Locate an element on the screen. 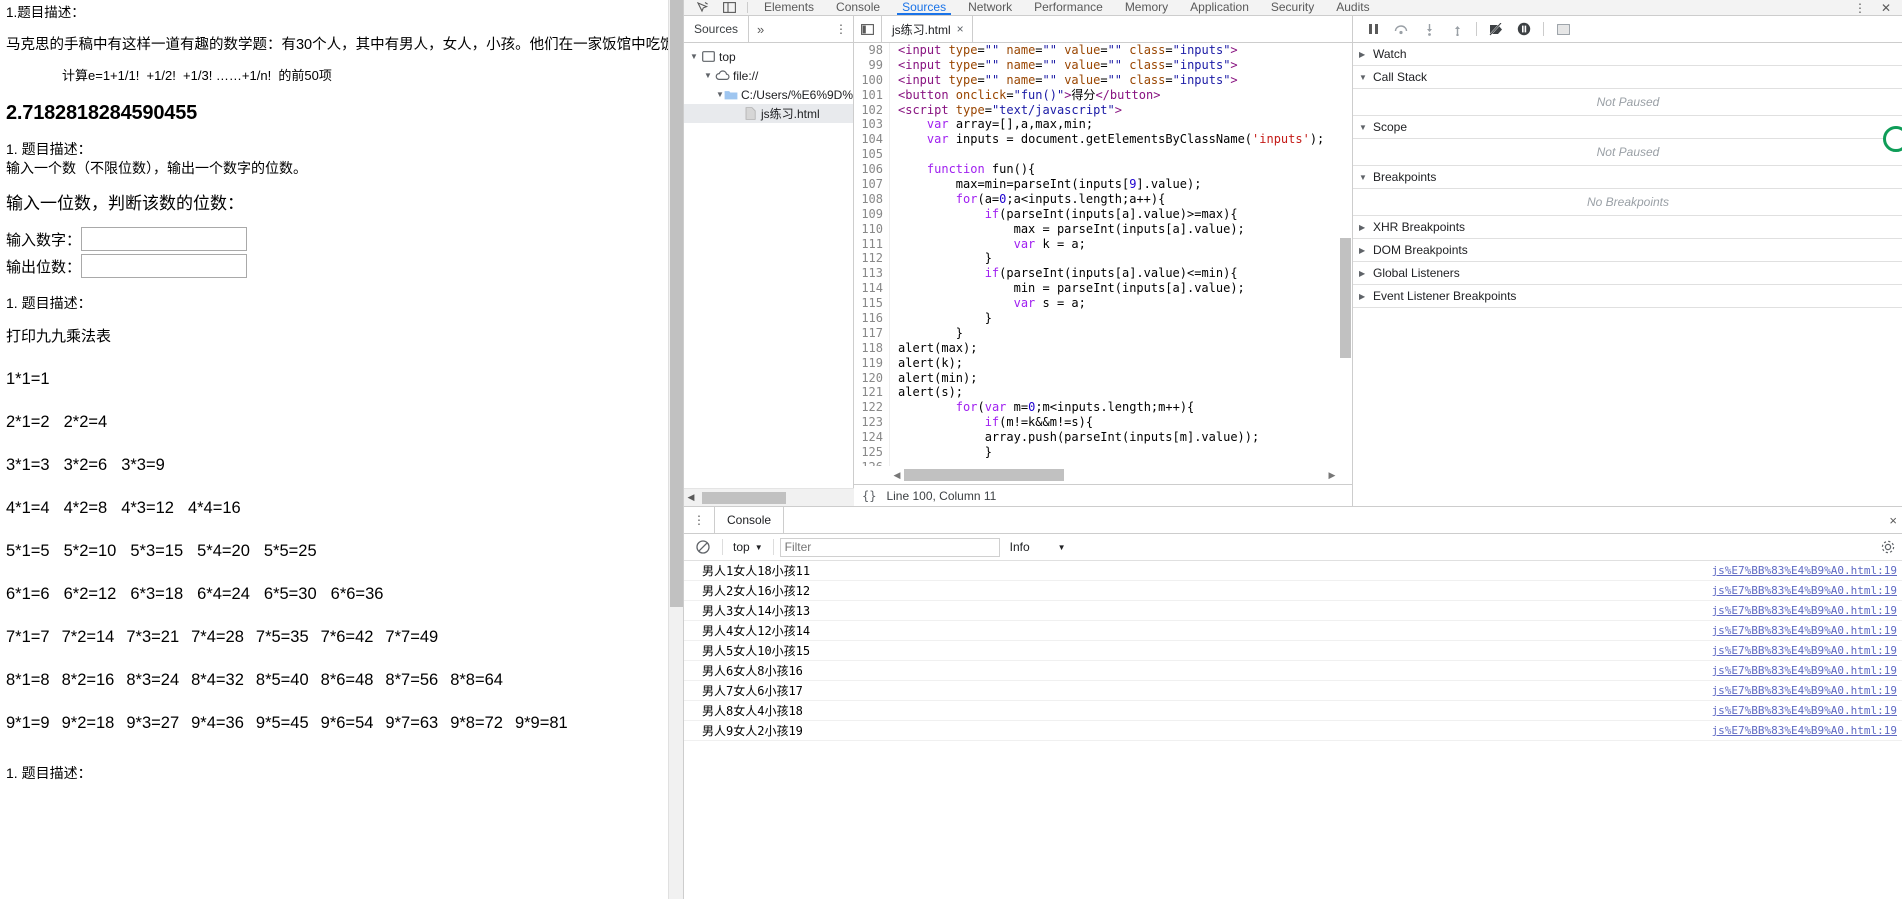  code-line: 123 if(m!=k&&m!=s){ is located at coordinates (1103, 423).